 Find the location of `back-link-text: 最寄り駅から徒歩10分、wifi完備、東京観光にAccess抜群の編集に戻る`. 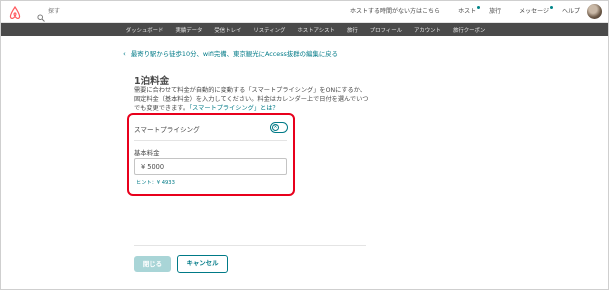

back-link-text: 最寄り駅から徒歩10分、wifi完備、東京観光にAccess抜群の編集に戻る is located at coordinates (234, 54).